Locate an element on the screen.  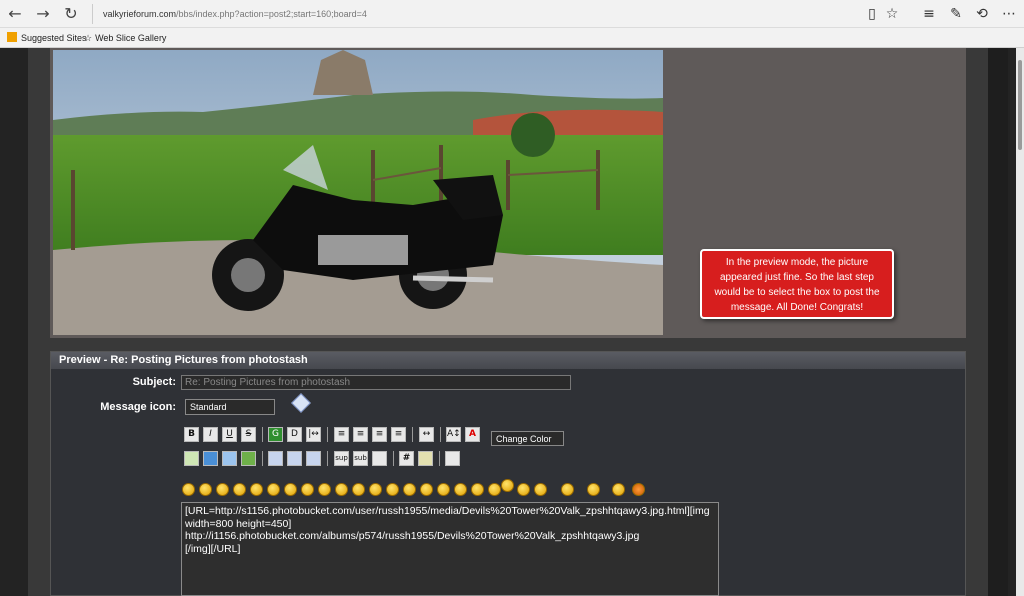
reading-view-icon: ▯ is located at coordinates (872, 14).